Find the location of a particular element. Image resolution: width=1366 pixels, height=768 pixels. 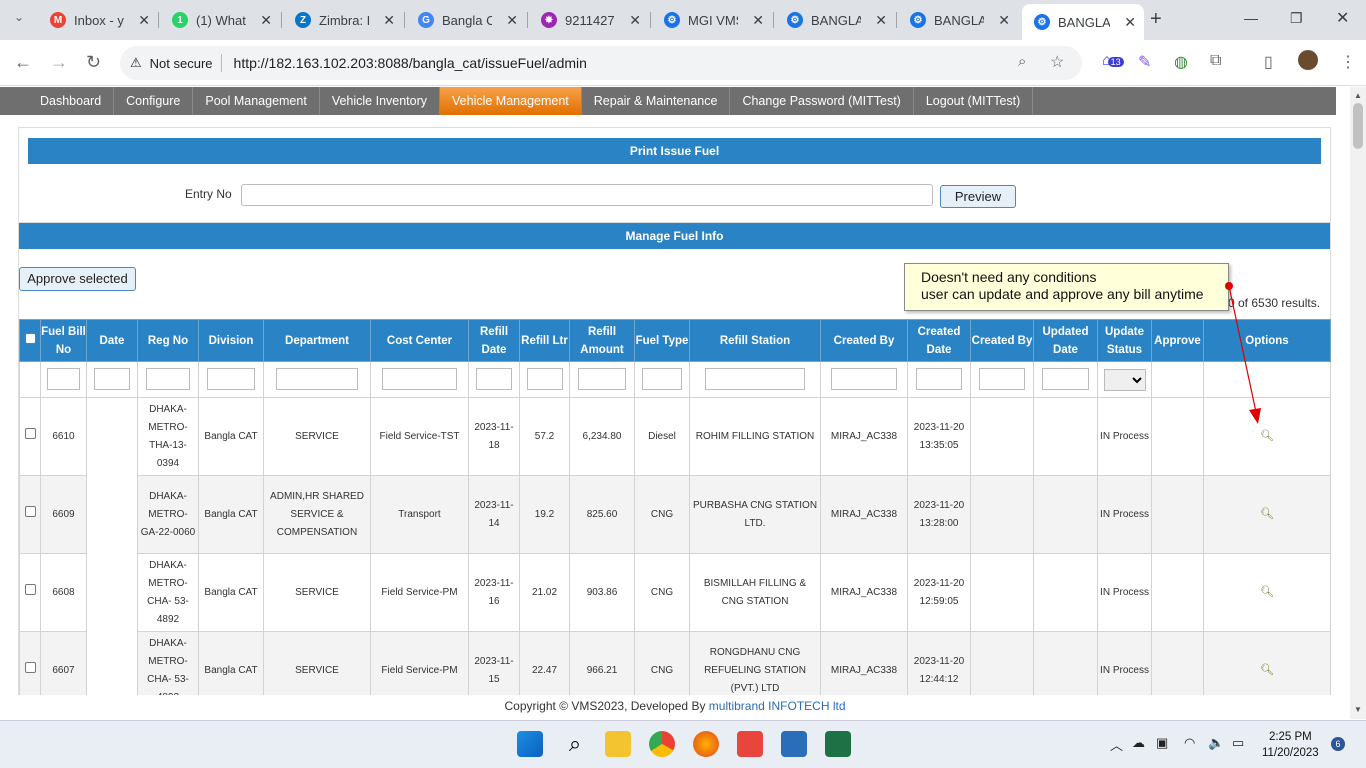

system-clock: 2:25 PM 11/20/2023 is located at coordinates (1290, 745).